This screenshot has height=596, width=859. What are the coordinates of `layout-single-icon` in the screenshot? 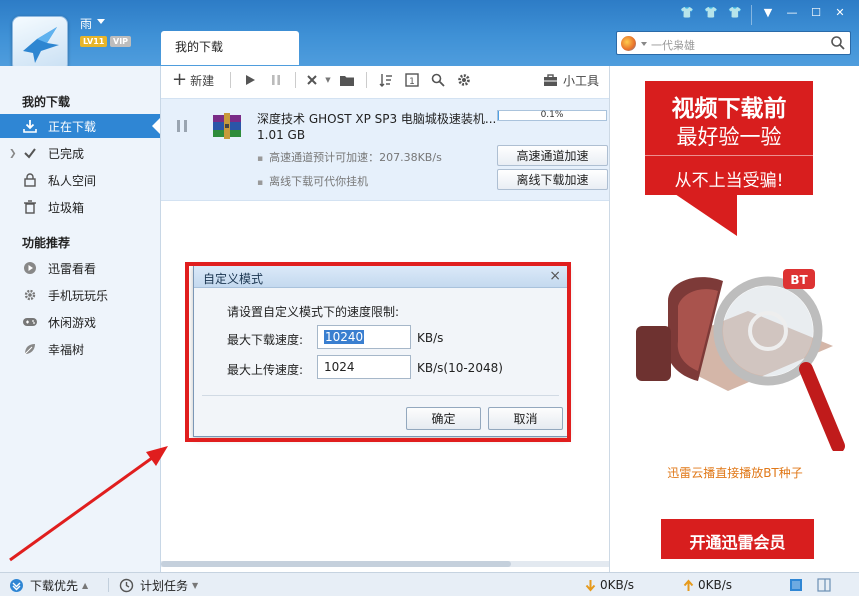 It's located at (796, 585).